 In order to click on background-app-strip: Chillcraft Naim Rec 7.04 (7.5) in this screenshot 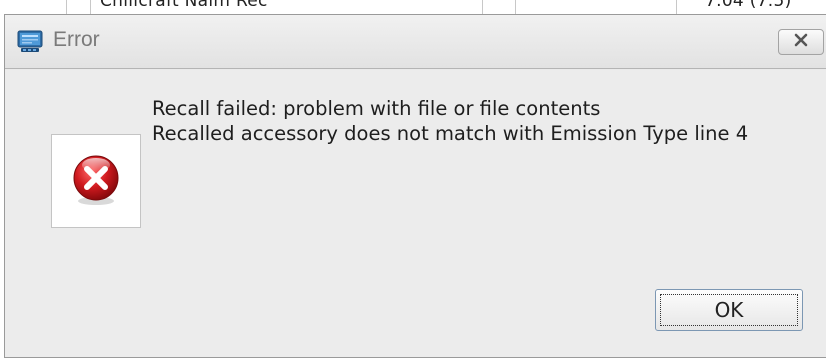, I will do `click(413, 7)`.